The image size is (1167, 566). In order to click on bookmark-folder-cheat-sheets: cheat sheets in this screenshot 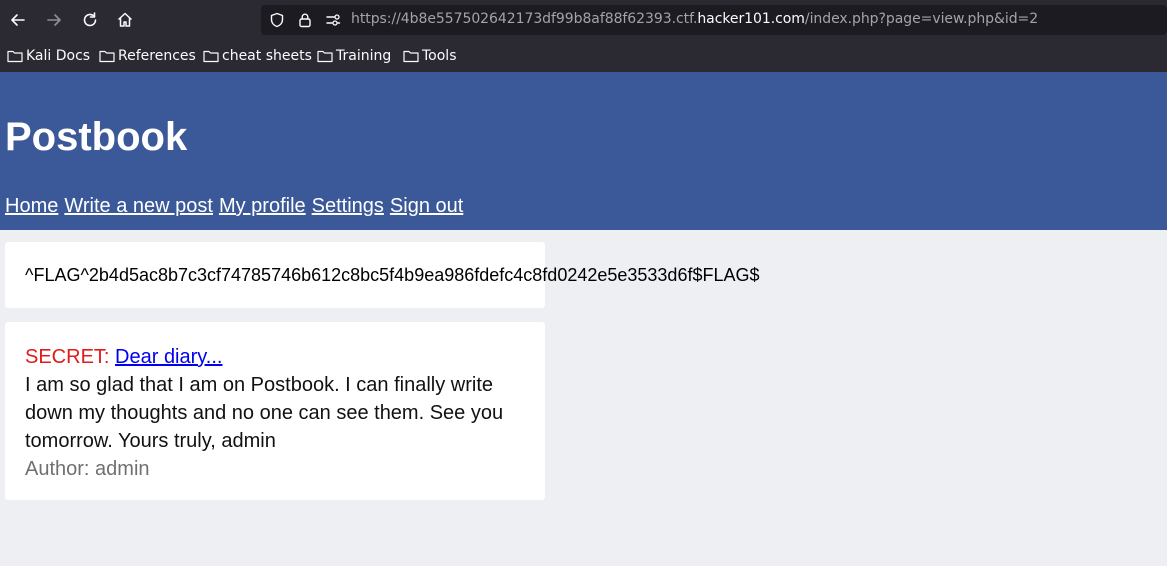, I will do `click(257, 56)`.